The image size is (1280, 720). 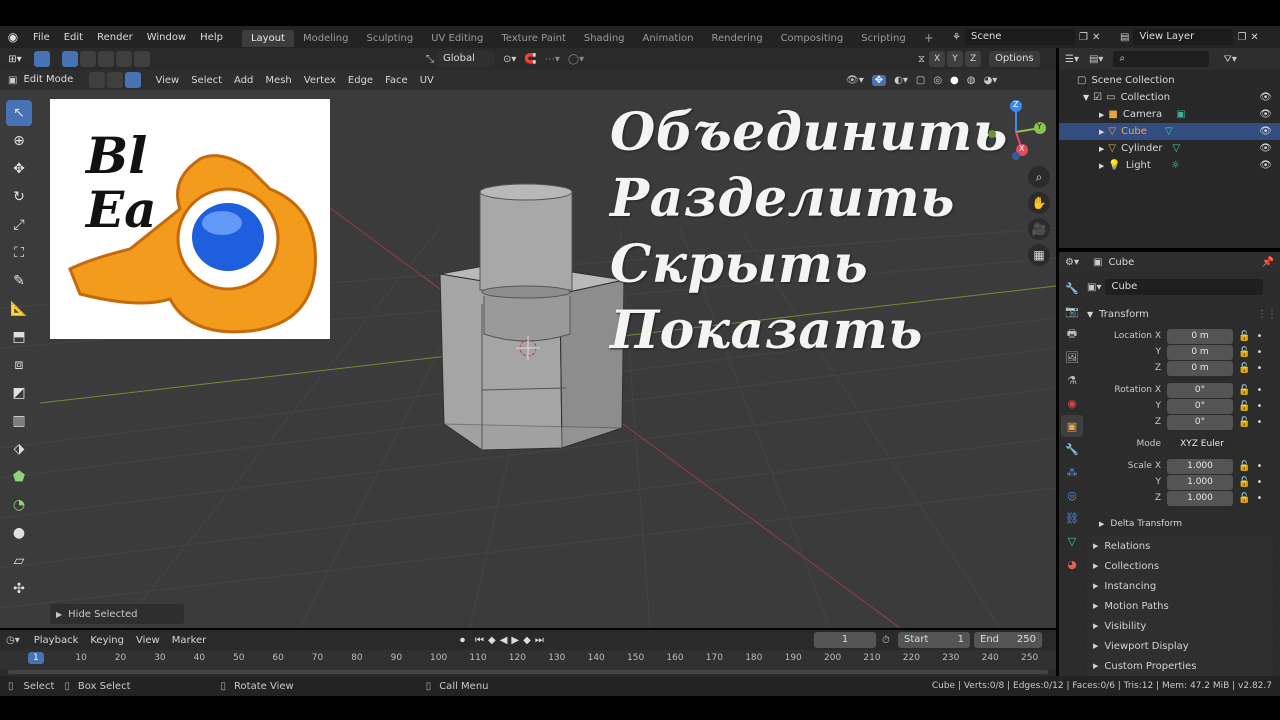 I want to click on scene-field: Scene, so click(x=1019, y=37).